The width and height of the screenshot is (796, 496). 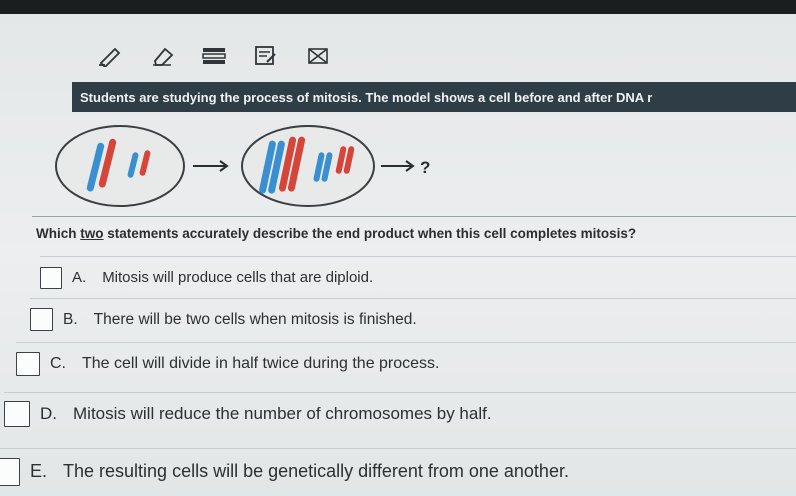 I want to click on cell-after, so click(x=308, y=166).